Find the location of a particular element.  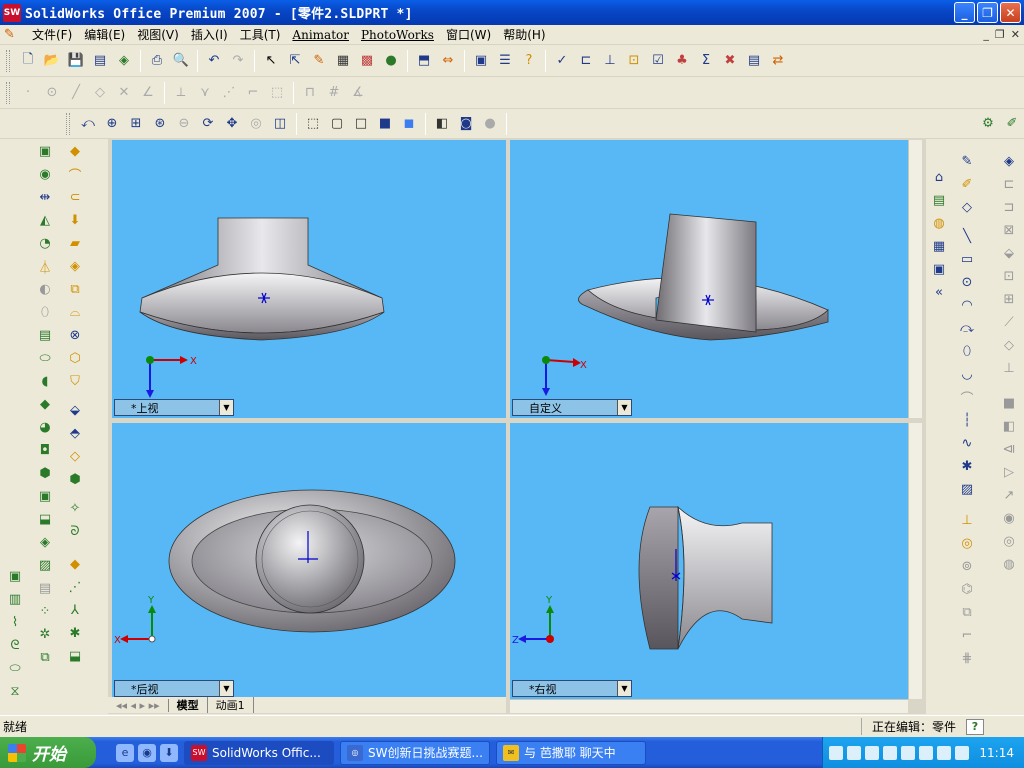

sketch-chamfer-icon: ◎ is located at coordinates (967, 543).